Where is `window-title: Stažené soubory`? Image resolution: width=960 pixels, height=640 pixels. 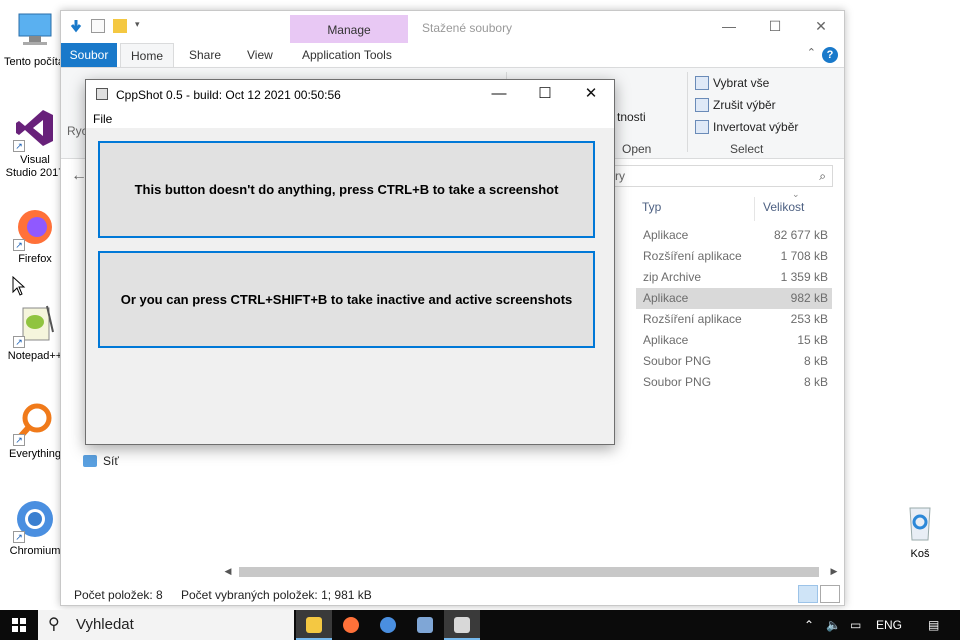
window-title: Stažené soubory is located at coordinates (467, 28).